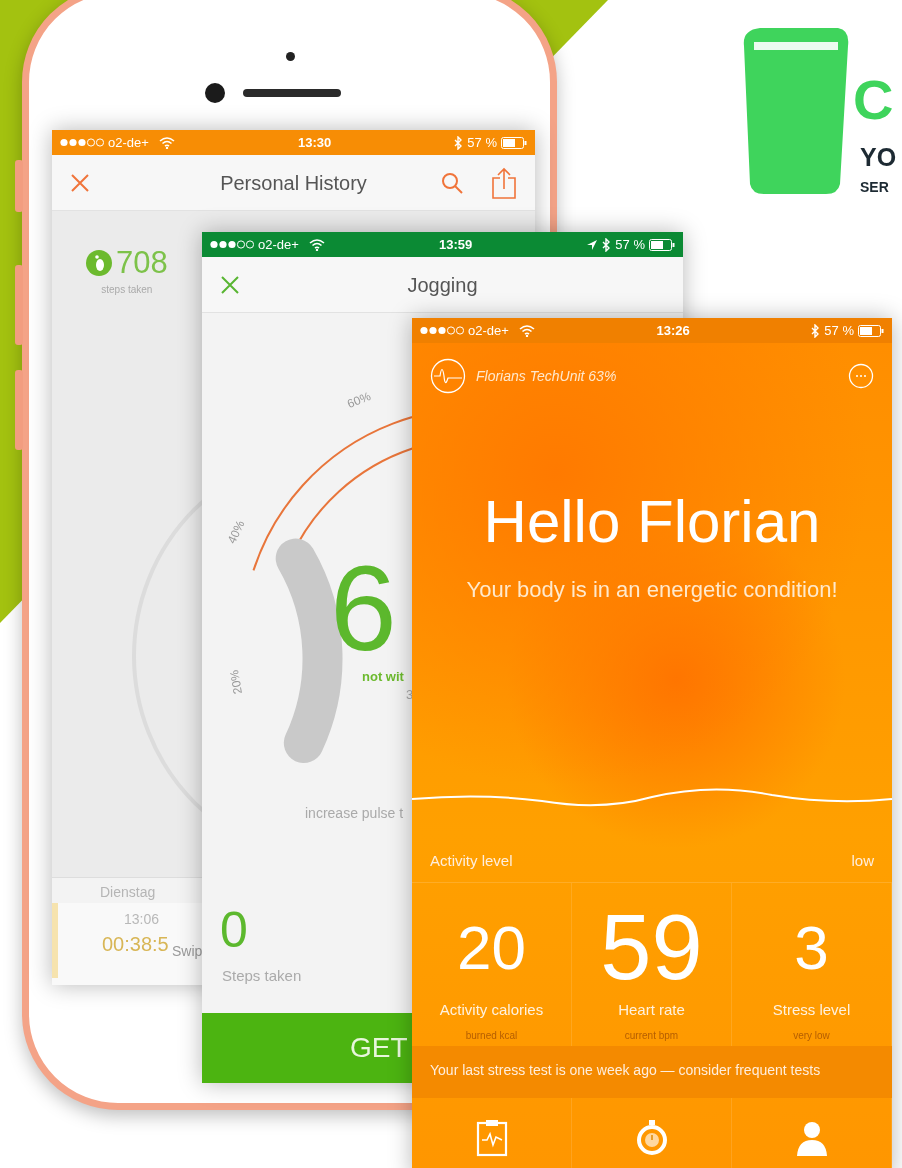  Describe the element at coordinates (135, 944) in the screenshot. I see `entry-duration: 00:38:5` at that location.